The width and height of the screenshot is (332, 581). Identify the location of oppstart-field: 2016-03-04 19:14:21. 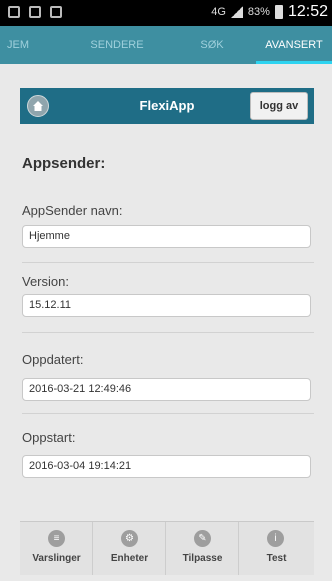
(166, 466).